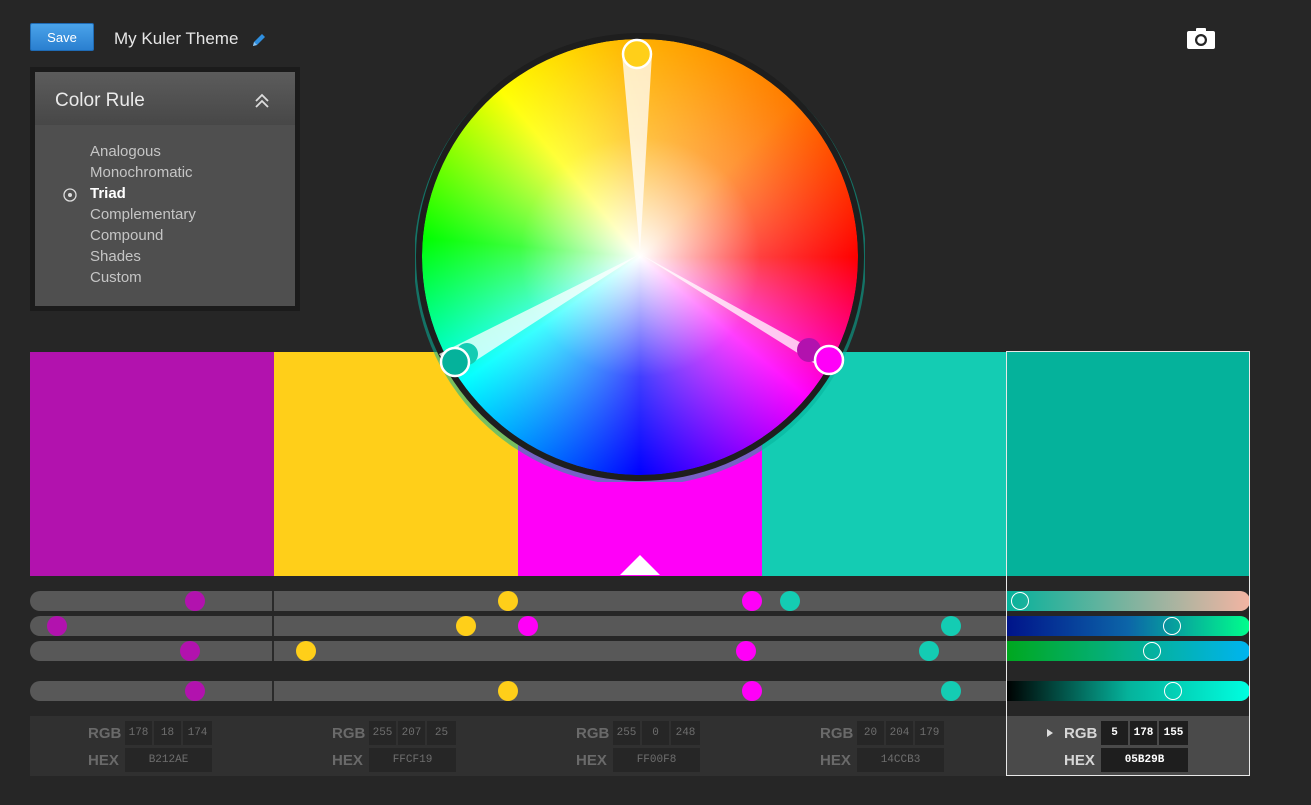 The image size is (1311, 805). What do you see at coordinates (870, 733) in the screenshot?
I see `rgb-r-field: 20` at bounding box center [870, 733].